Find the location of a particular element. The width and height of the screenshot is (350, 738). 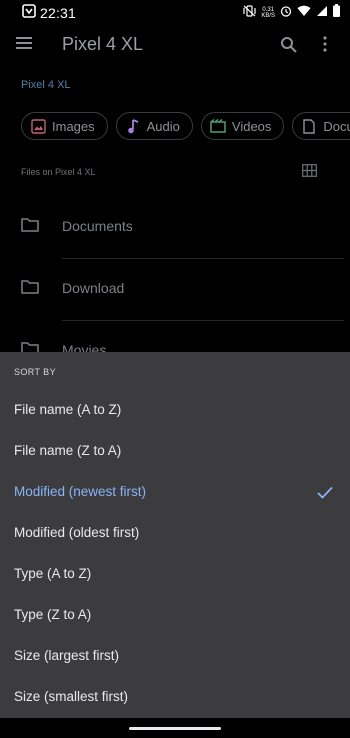

menu-icon is located at coordinates (24, 45).